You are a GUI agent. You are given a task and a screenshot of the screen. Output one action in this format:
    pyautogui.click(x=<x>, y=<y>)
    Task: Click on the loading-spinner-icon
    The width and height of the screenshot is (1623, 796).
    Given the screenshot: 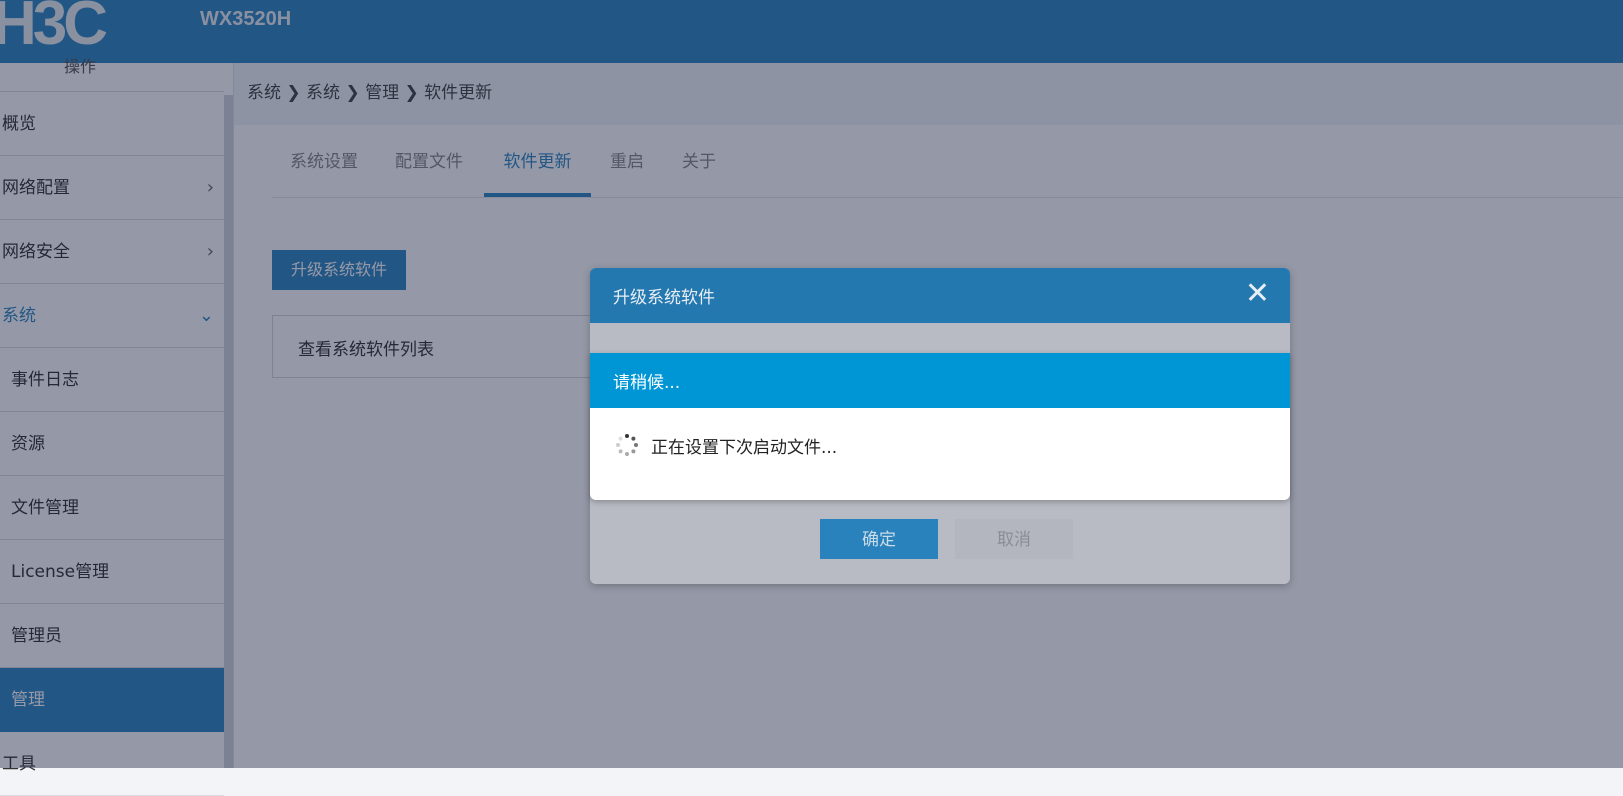 What is the action you would take?
    pyautogui.click(x=627, y=445)
    